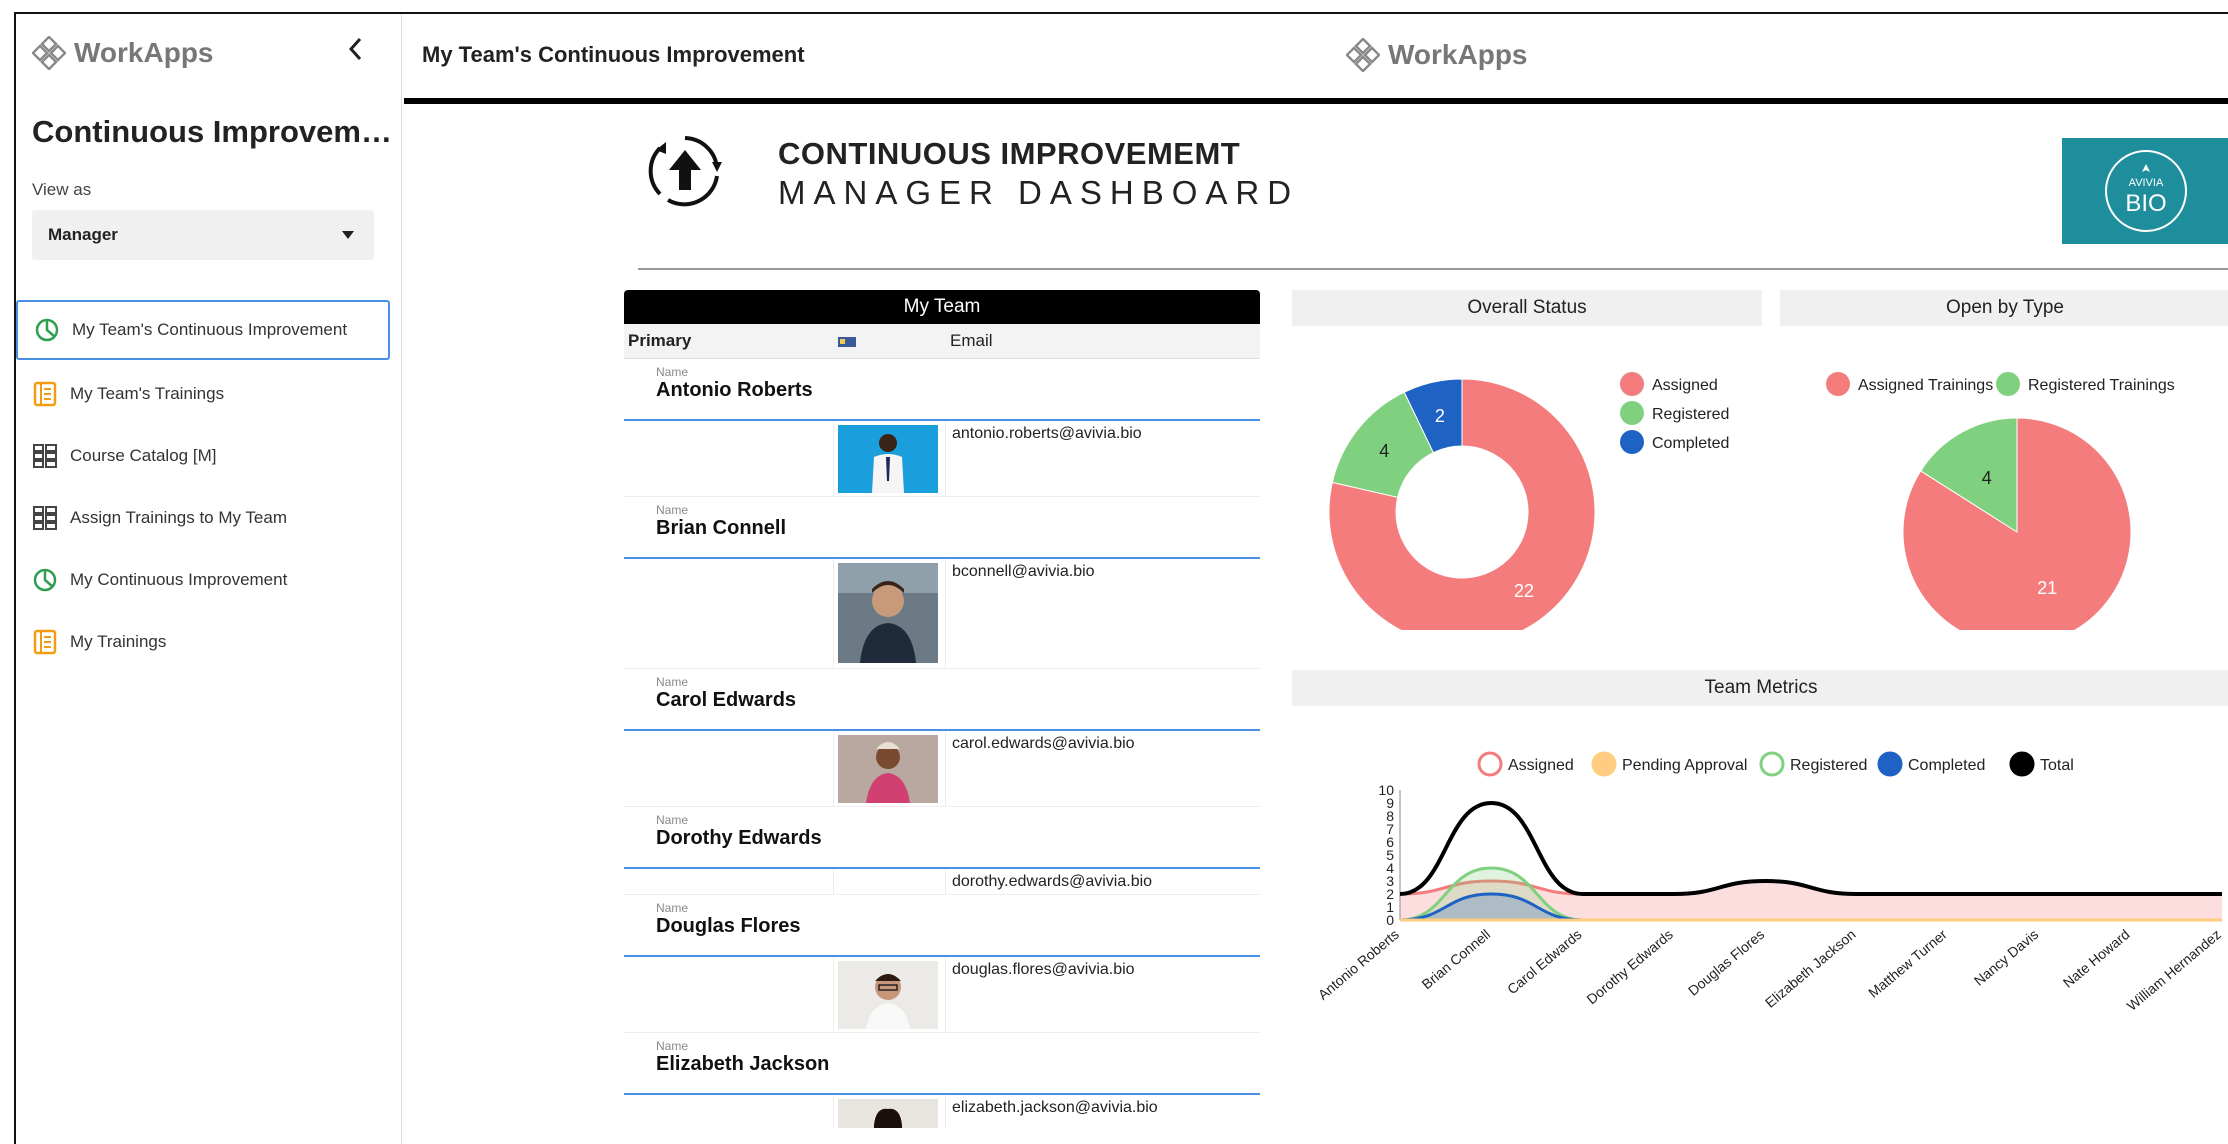  Describe the element at coordinates (942, 1064) in the screenshot. I see `table-row: Name Elizabeth Jackson` at that location.